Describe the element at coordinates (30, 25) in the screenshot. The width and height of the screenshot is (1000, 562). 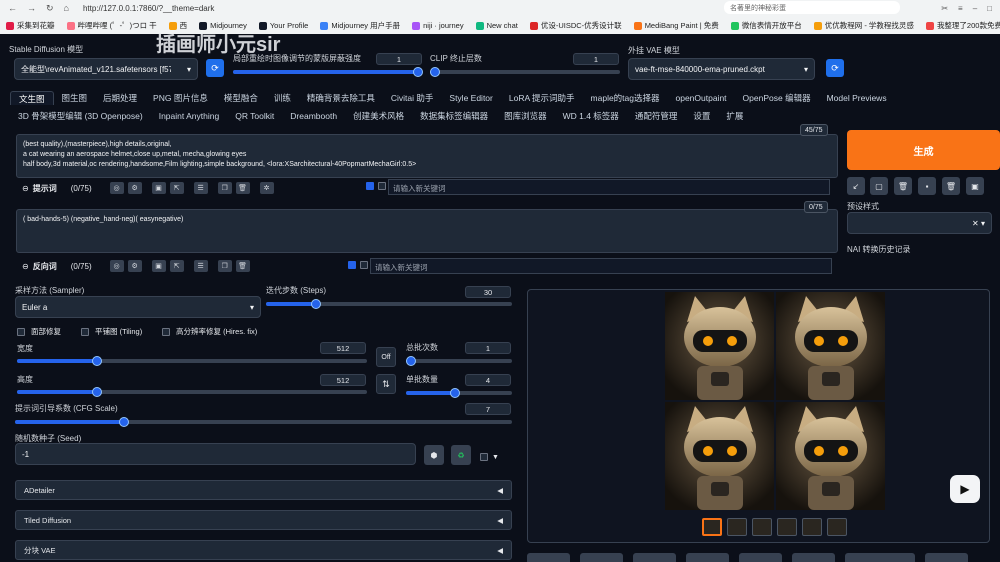
I see `bookmark-item: 采集到花瓣` at that location.